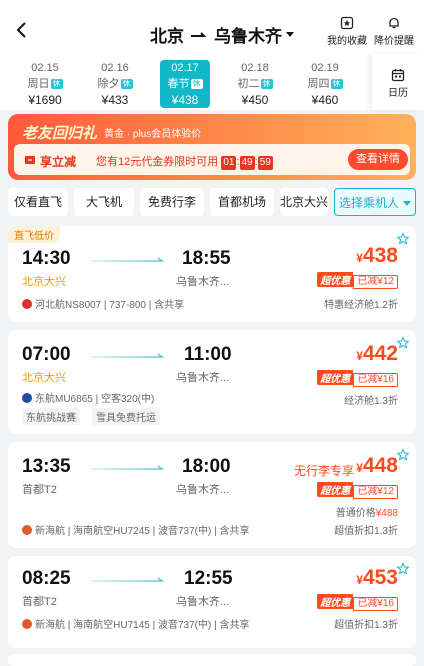 Image resolution: width=424 pixels, height=666 pixels. What do you see at coordinates (380, 353) in the screenshot?
I see `price-value: 442` at bounding box center [380, 353].